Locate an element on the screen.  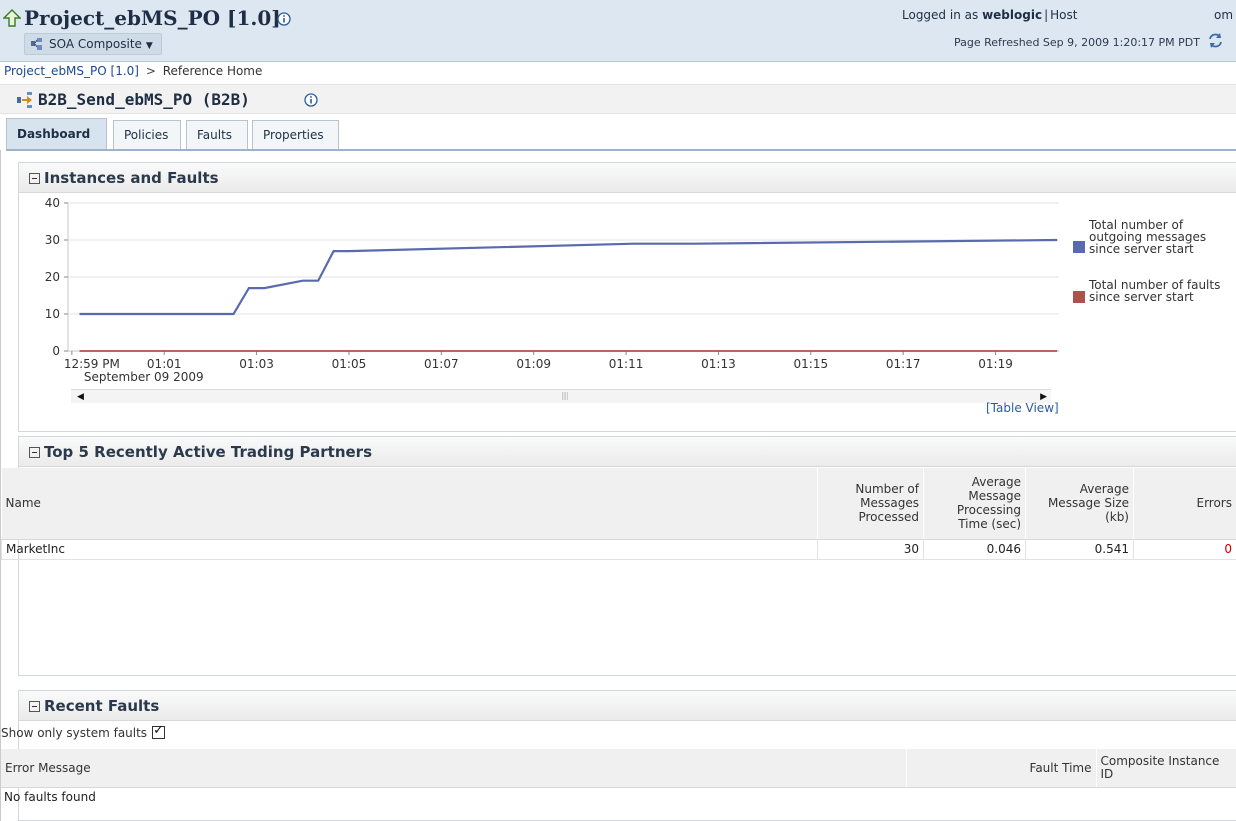
partner-name-cell: MarketInc is located at coordinates (409, 549).